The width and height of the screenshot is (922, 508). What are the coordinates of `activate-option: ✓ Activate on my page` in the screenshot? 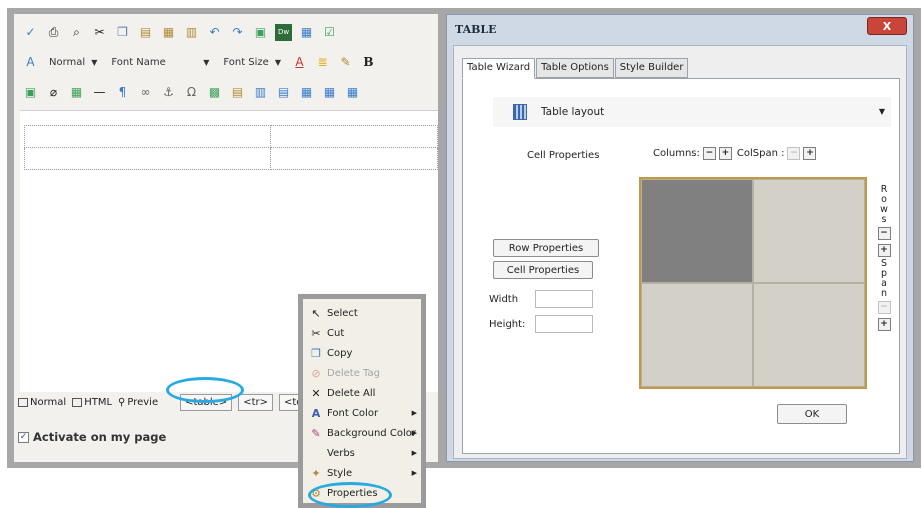 It's located at (92, 437).